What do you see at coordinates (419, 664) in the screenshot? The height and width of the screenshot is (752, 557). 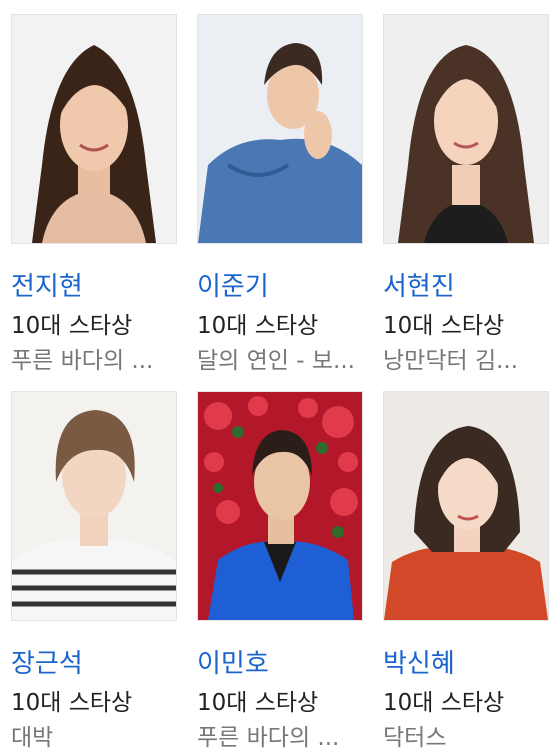 I see `star-name-link: 박신혜` at bounding box center [419, 664].